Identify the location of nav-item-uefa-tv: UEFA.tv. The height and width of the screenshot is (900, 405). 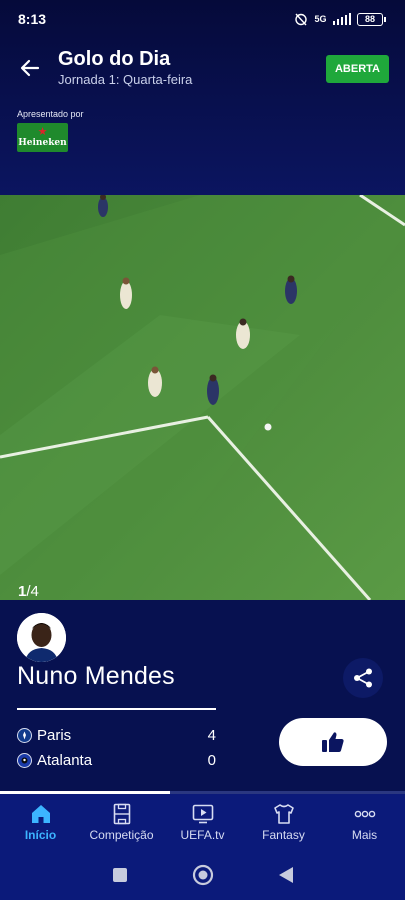
(202, 822).